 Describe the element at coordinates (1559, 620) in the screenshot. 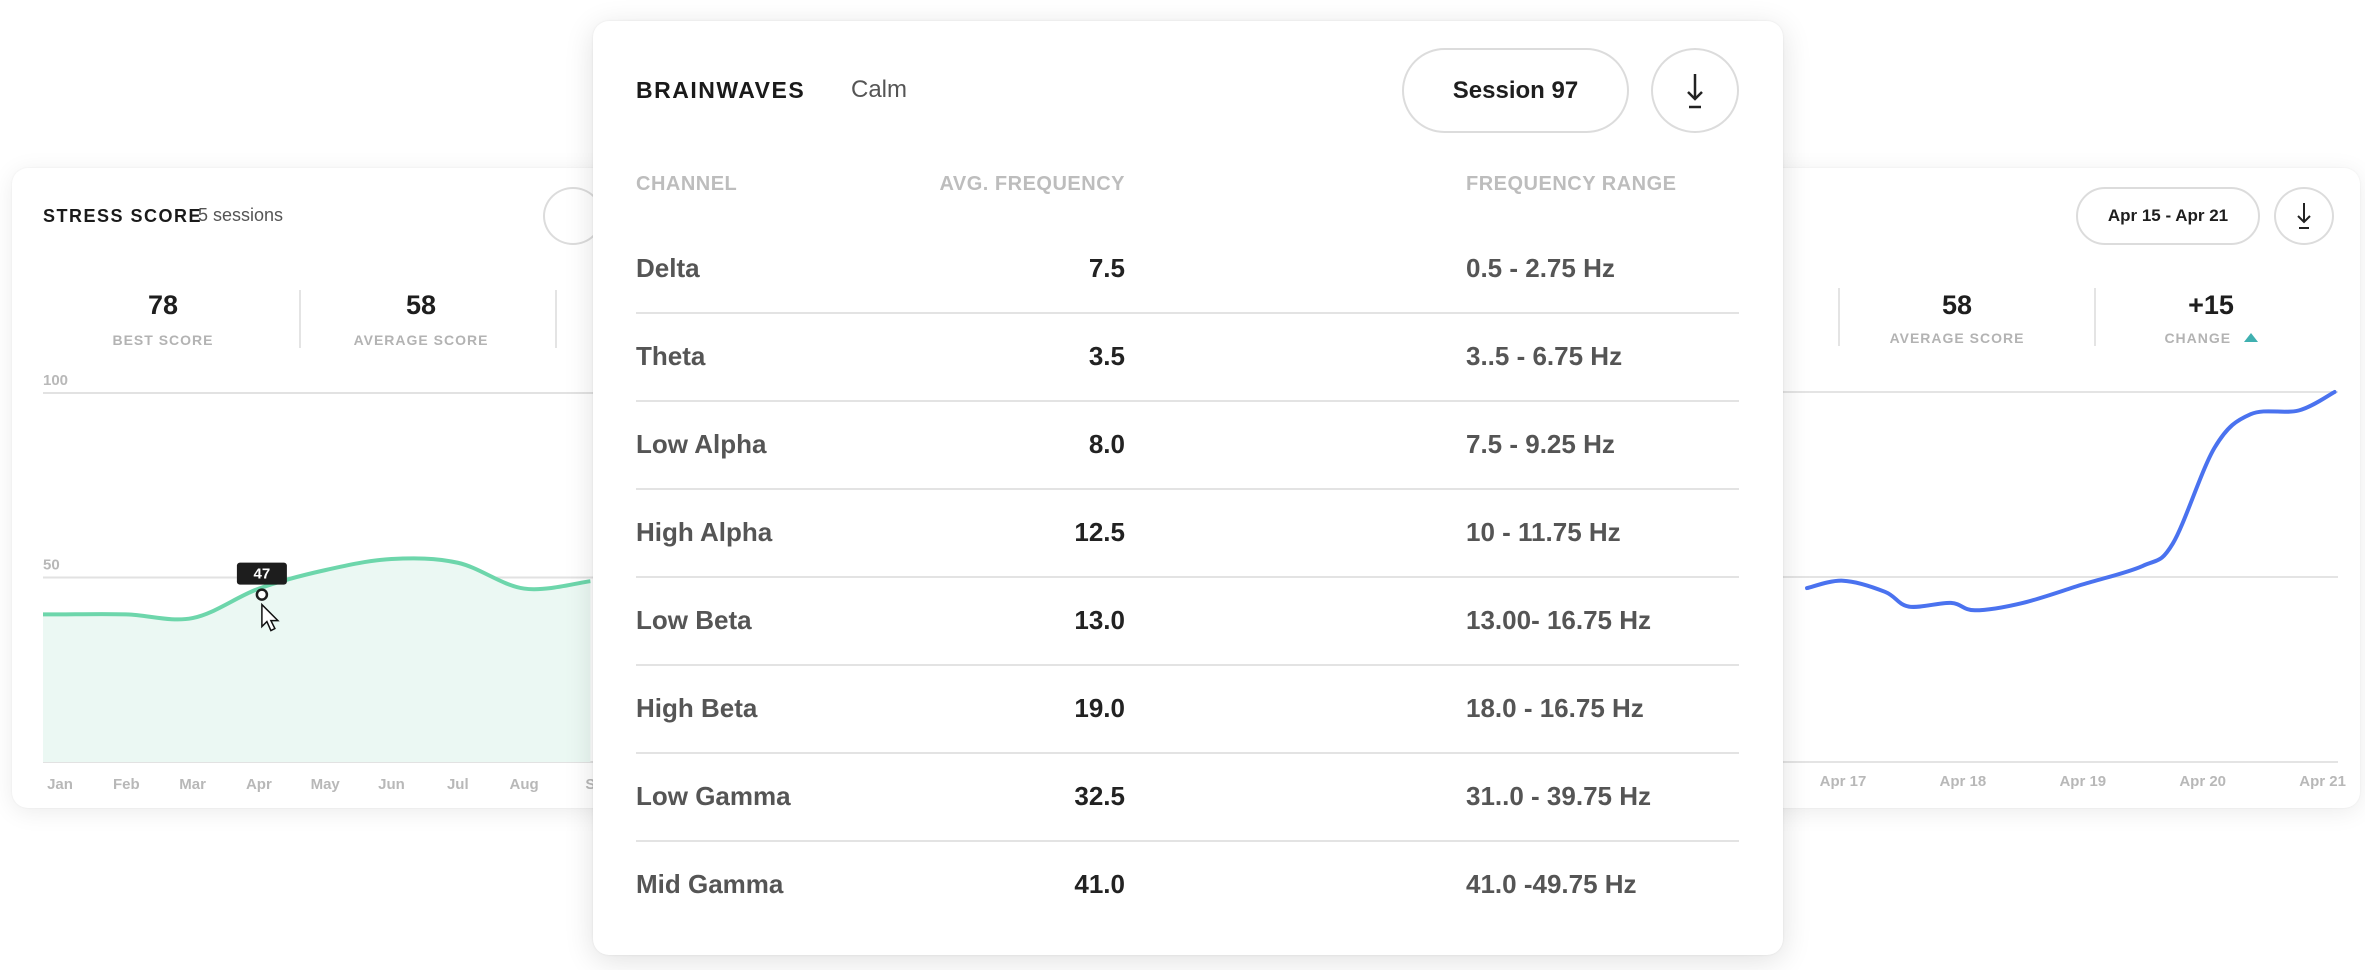

I see `frequency-range: 13.00- 16.75 Hz` at that location.